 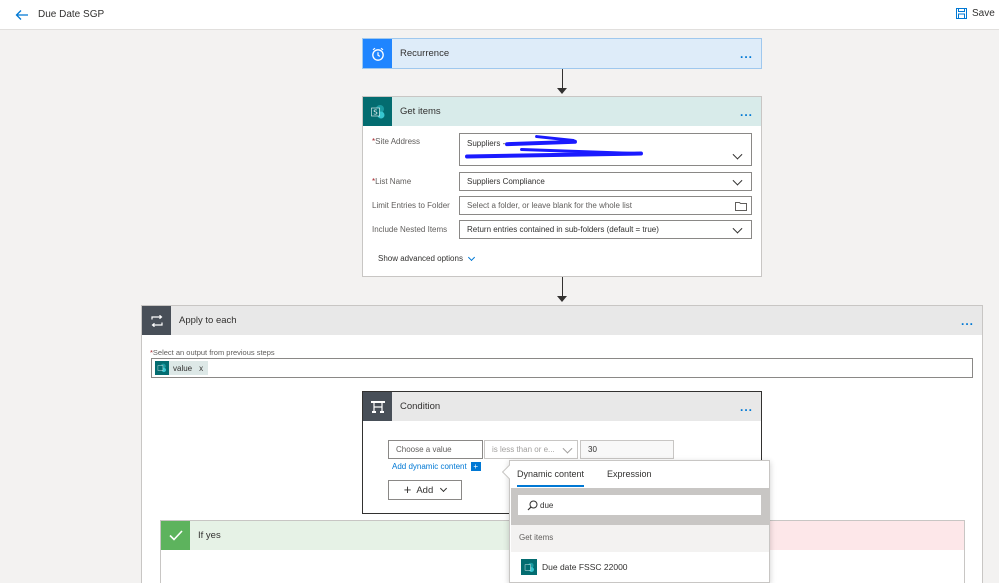 I want to click on section-header-label: Get items, so click(x=536, y=537).